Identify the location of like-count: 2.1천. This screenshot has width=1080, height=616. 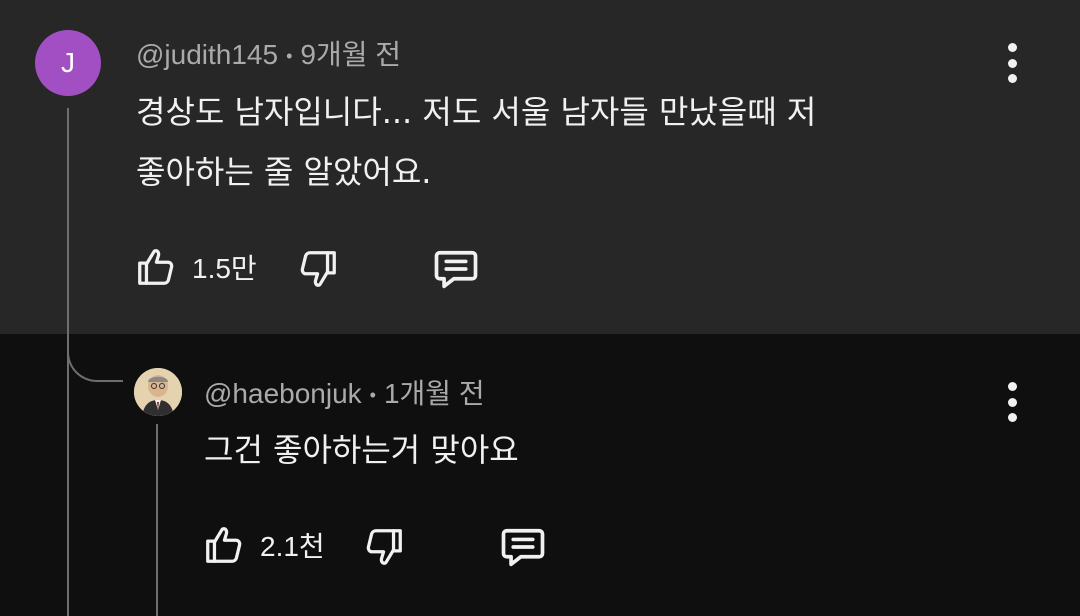
(292, 546).